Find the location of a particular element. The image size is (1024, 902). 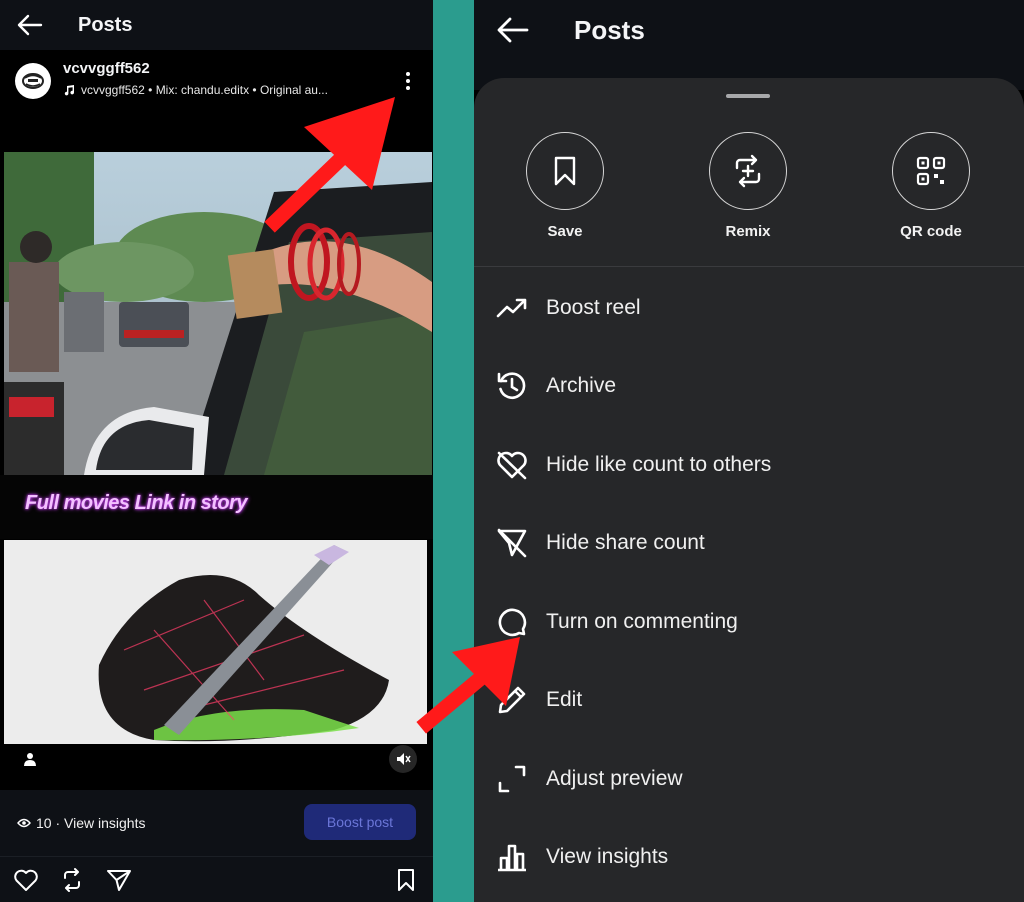

menu-item-edit: Edit is located at coordinates (749, 700).